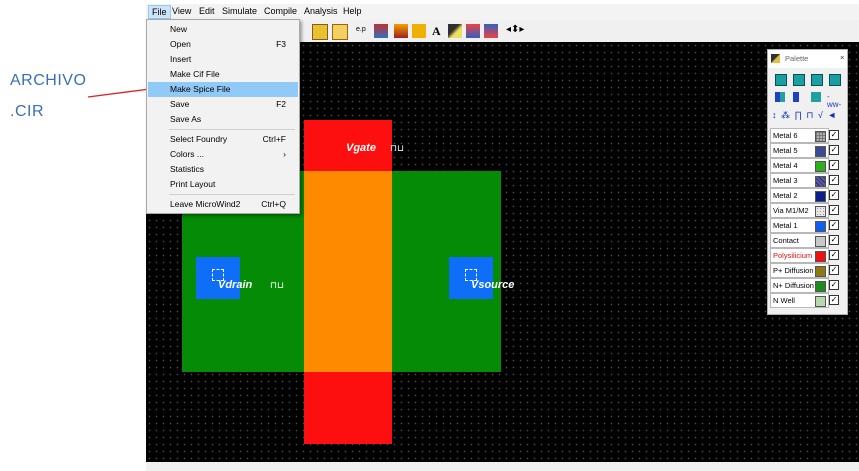 This screenshot has width=859, height=471. I want to click on menu-item-label: Statistics, so click(187, 169).